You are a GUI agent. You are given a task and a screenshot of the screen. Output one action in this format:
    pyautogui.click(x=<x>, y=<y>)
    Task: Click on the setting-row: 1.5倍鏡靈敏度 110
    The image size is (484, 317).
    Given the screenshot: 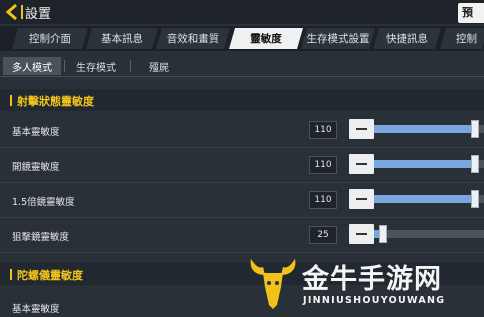 What is the action you would take?
    pyautogui.click(x=242, y=200)
    